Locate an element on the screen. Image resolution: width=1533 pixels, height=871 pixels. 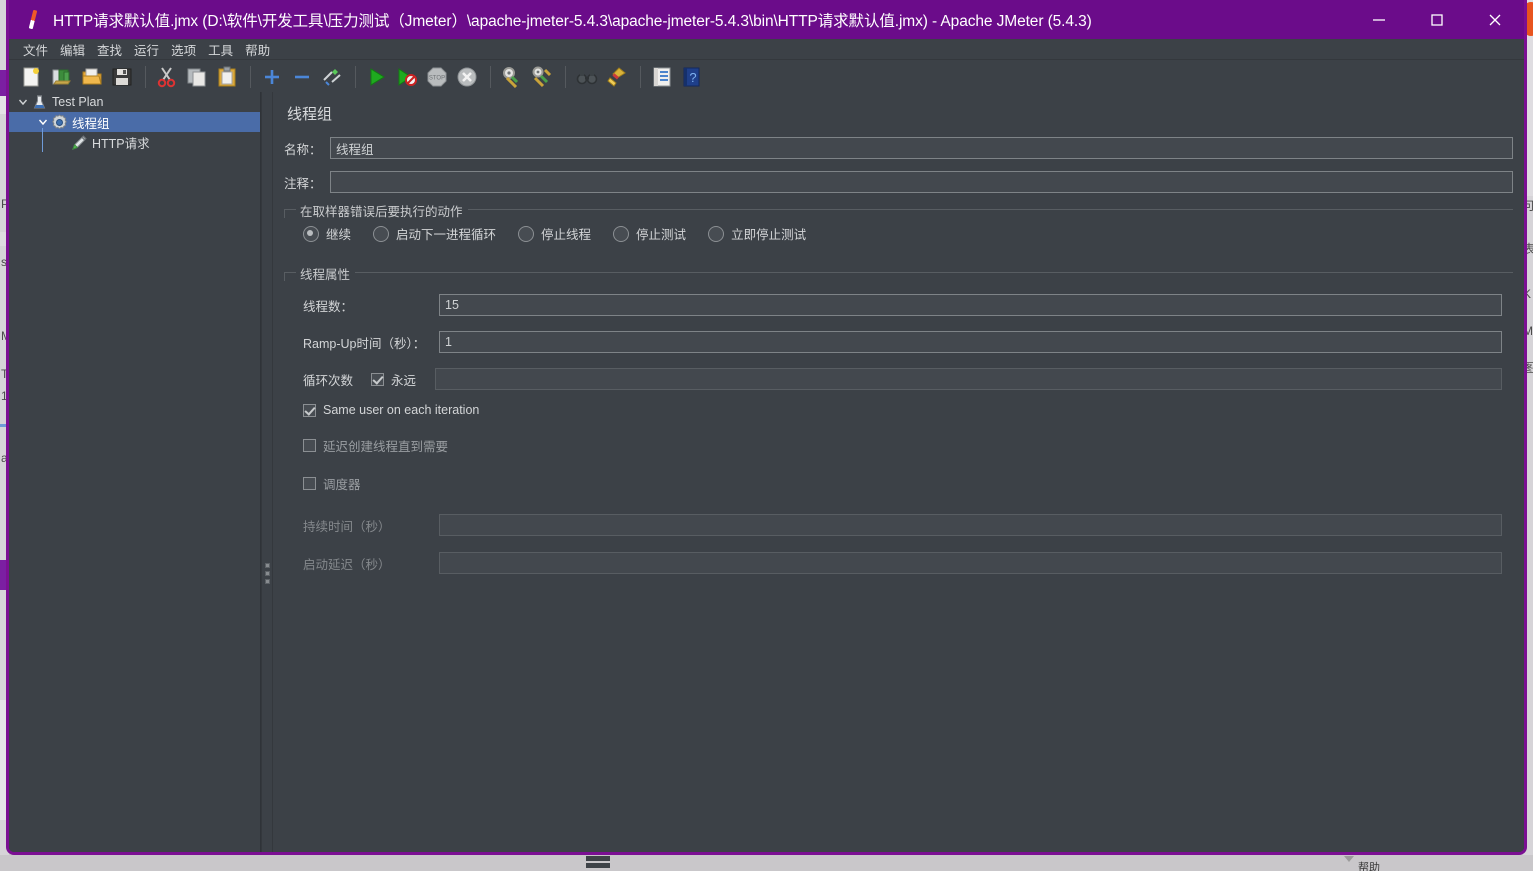
menu-search: 查找 is located at coordinates (109, 49).